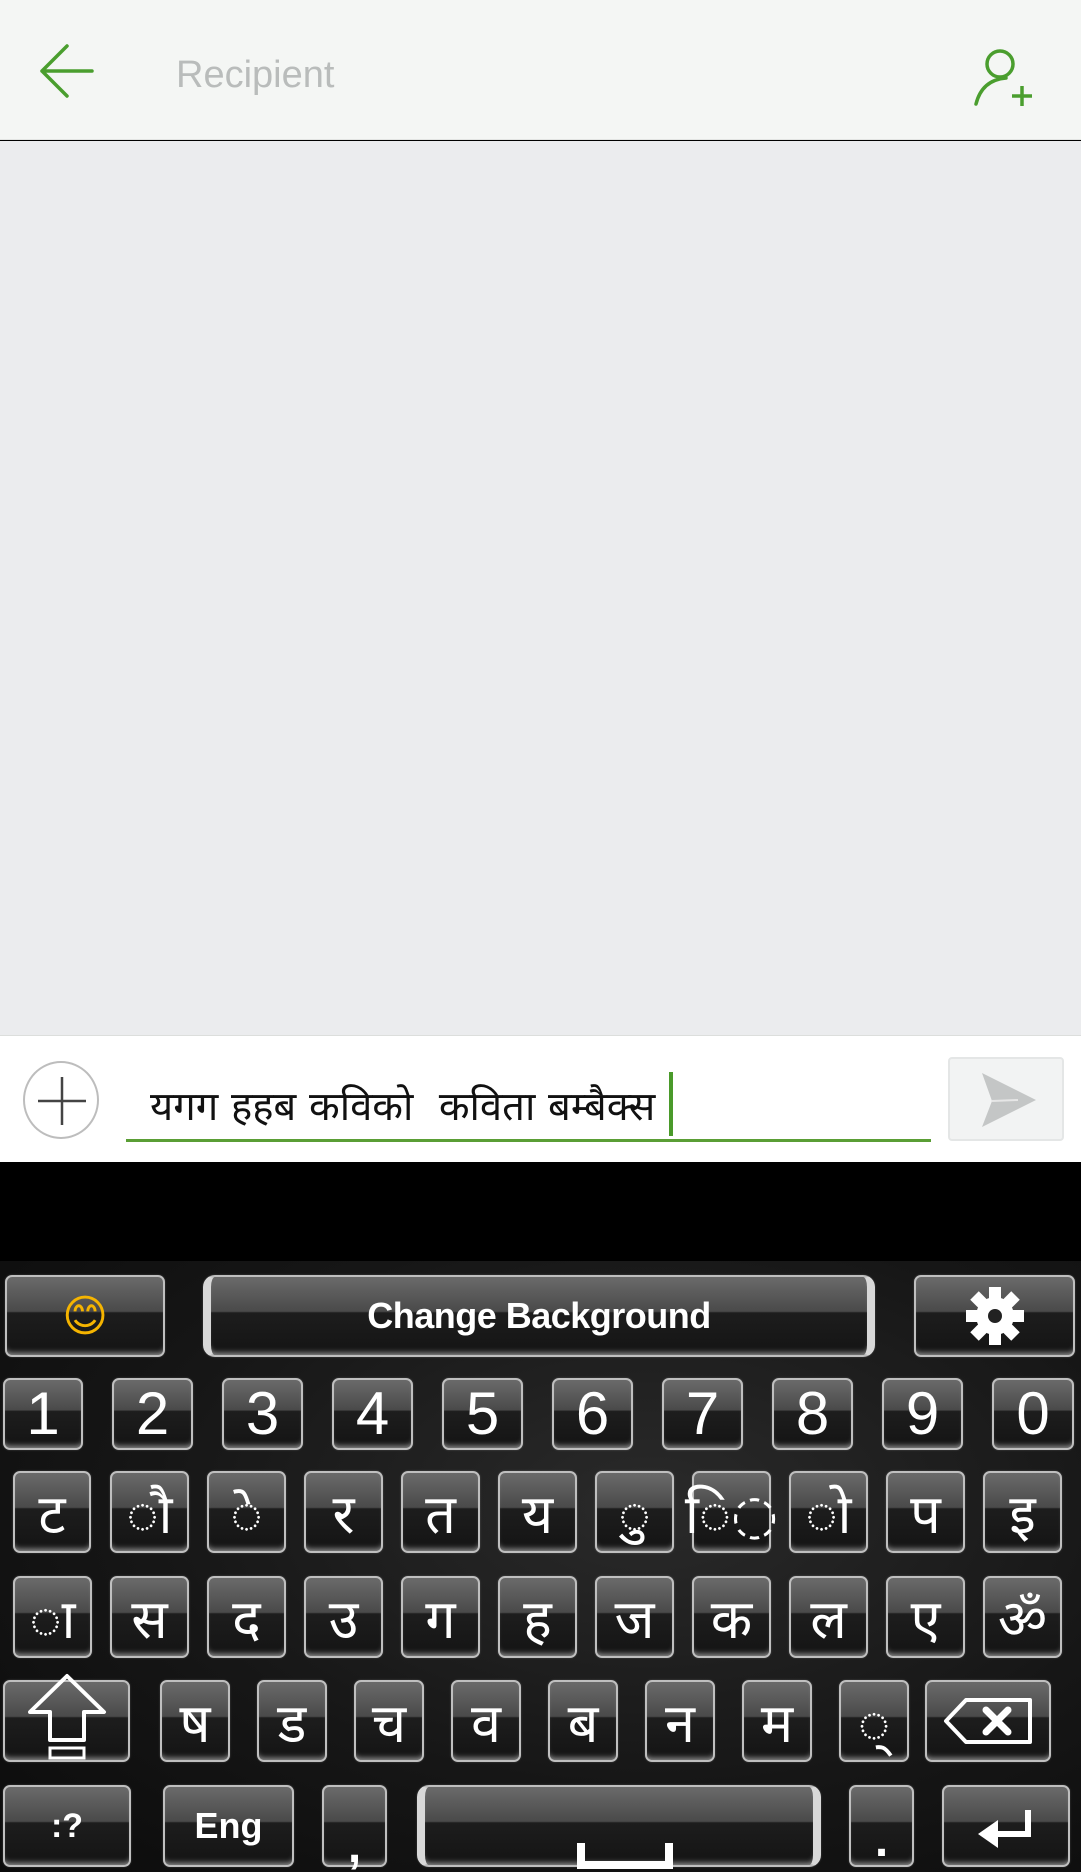  What do you see at coordinates (403, 1106) in the screenshot?
I see `message-text: यगग हहब कविको कविता बम्बैक्स` at bounding box center [403, 1106].